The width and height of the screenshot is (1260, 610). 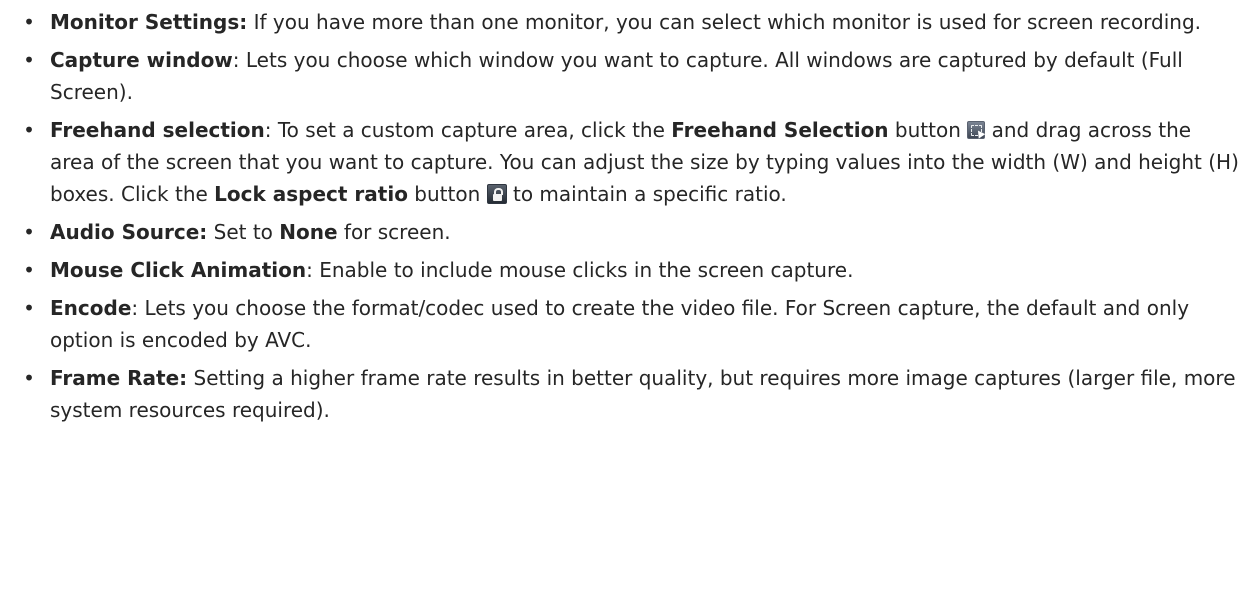 What do you see at coordinates (311, 194) in the screenshot?
I see `lock-aspect-ratio-button-name: Lock aspect ratio` at bounding box center [311, 194].